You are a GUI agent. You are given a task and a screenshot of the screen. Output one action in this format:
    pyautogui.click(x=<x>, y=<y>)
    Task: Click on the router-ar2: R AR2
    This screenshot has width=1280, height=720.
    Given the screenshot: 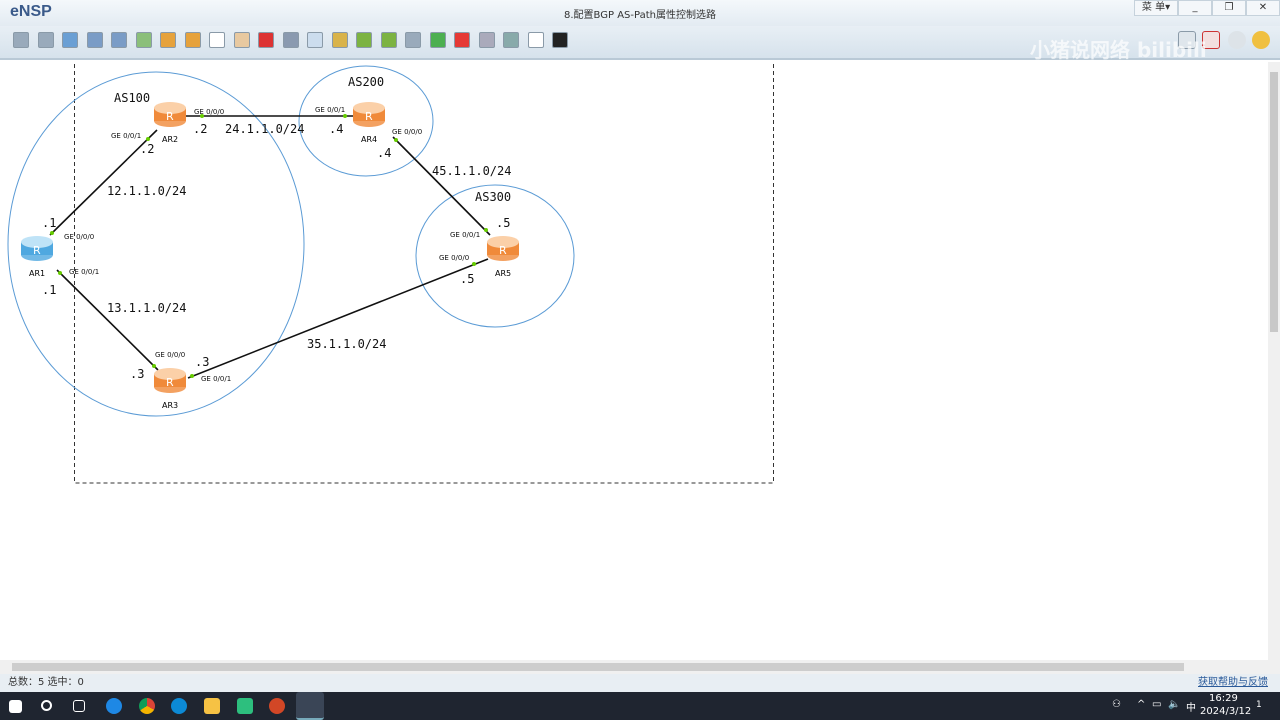 What is the action you would take?
    pyautogui.click(x=170, y=123)
    